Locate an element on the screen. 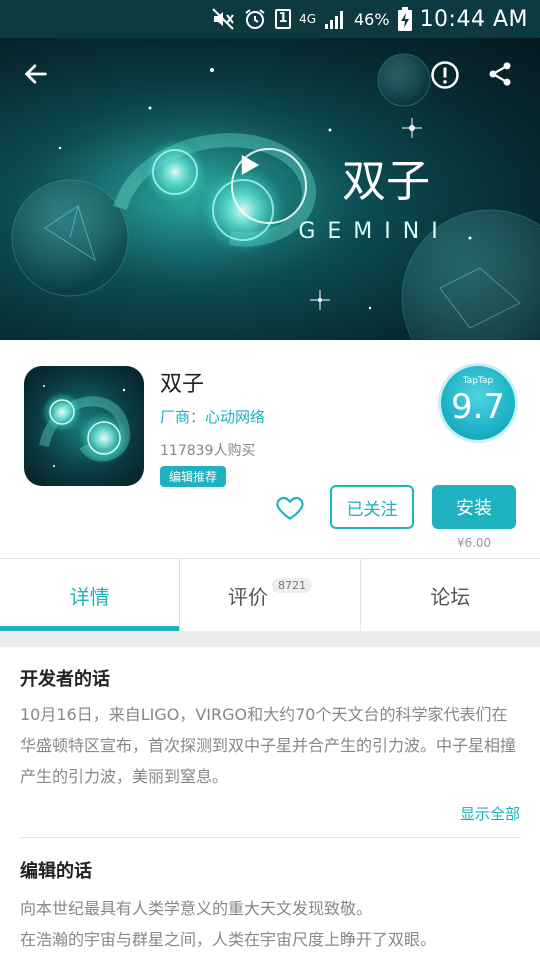 The height and width of the screenshot is (960, 540). tab-details: 详情 is located at coordinates (90, 595).